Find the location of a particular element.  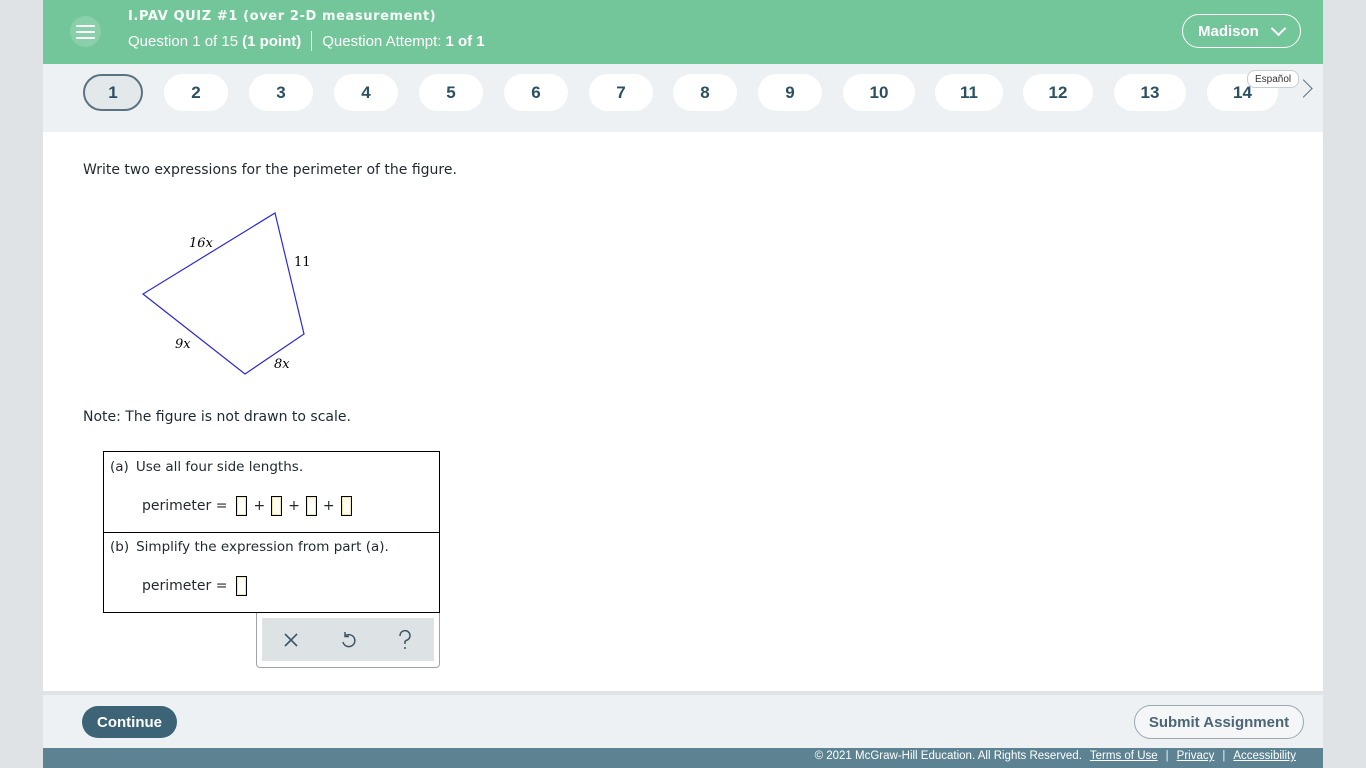

header-divider is located at coordinates (312, 41).